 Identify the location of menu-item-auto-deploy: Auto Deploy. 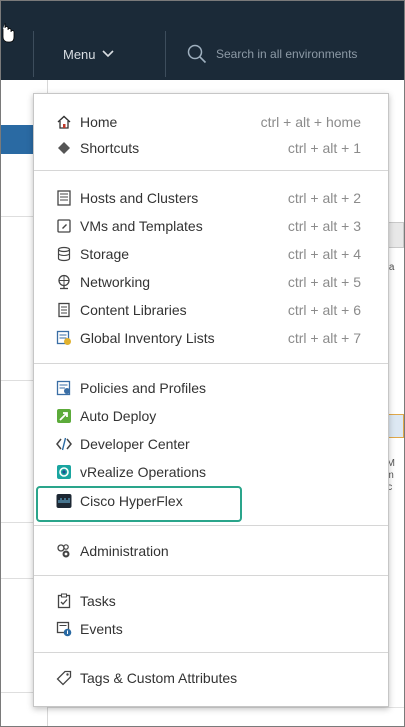
(221, 416).